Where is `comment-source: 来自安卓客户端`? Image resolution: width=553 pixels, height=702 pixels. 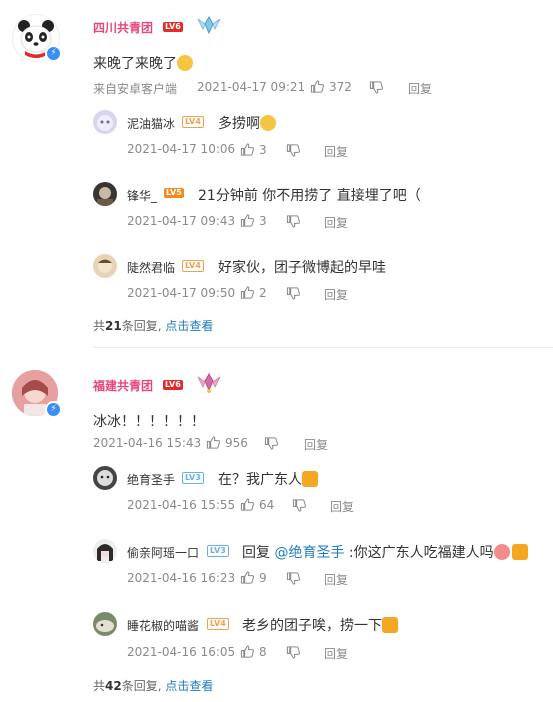 comment-source: 来自安卓客户端 is located at coordinates (135, 89).